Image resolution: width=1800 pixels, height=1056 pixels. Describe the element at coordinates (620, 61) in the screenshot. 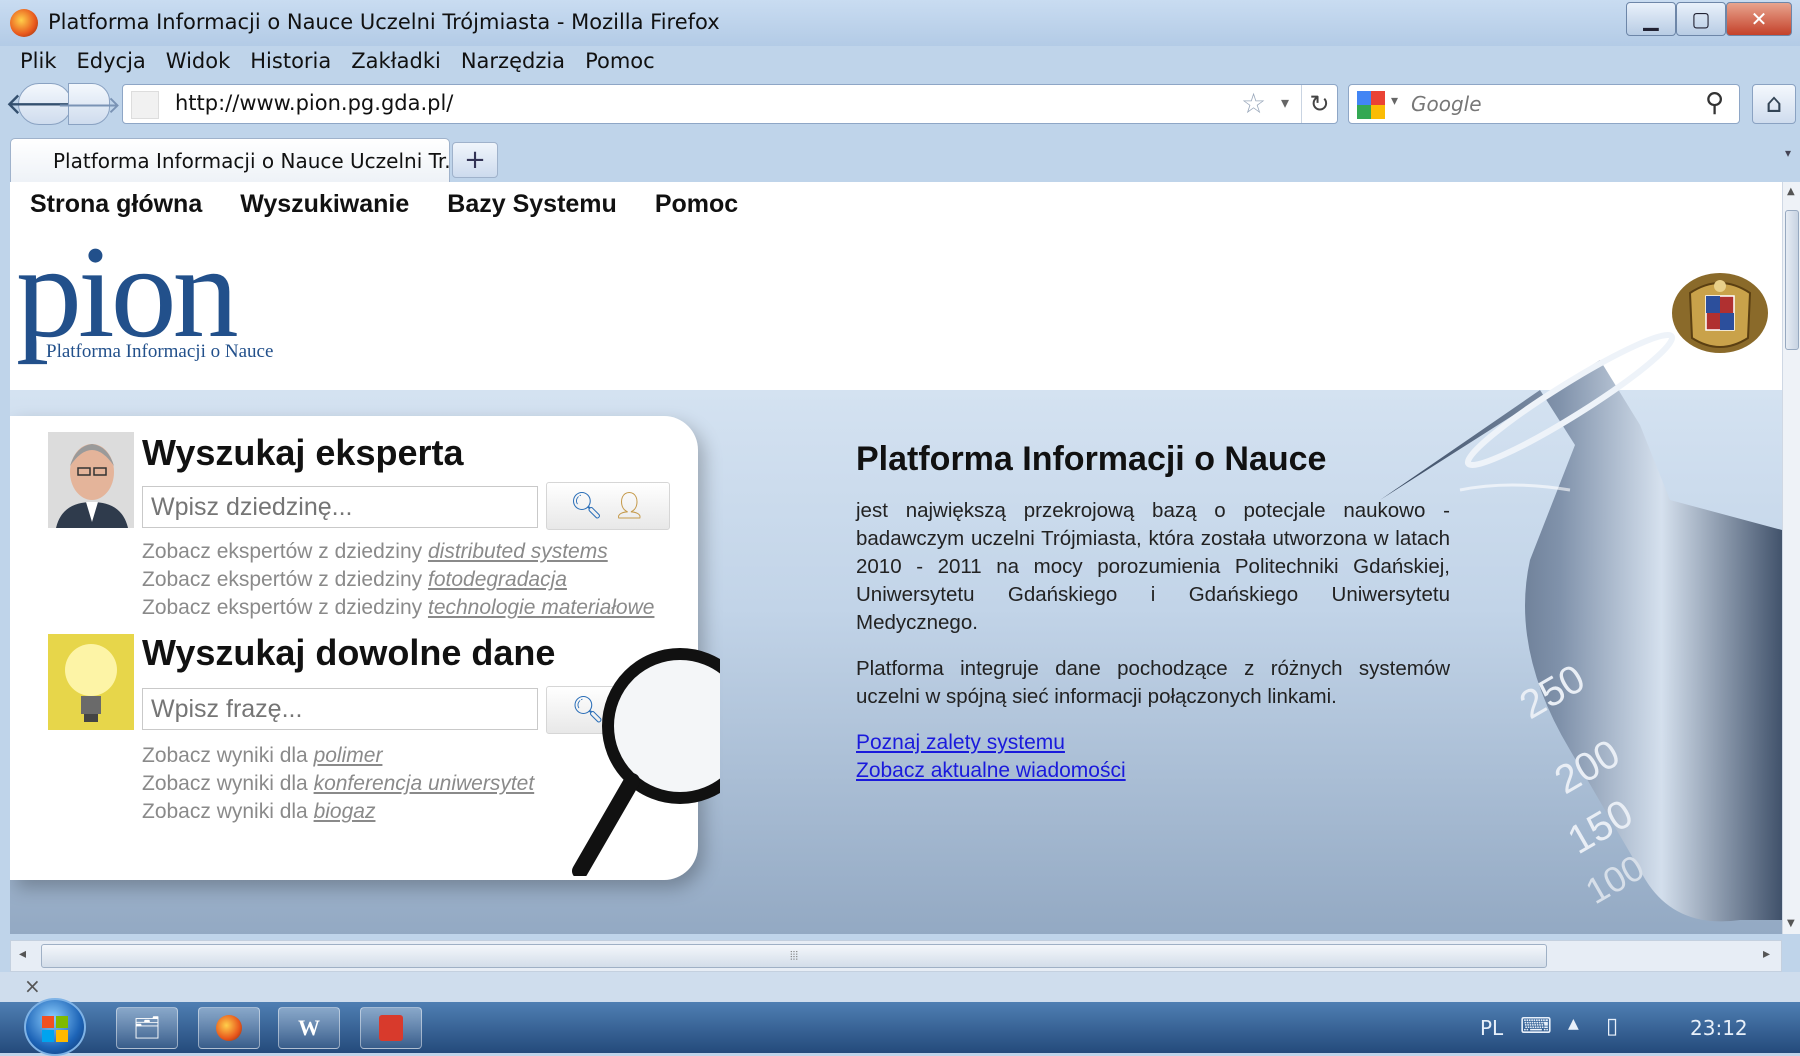

I see `menu-pomoc: Pomoc` at that location.